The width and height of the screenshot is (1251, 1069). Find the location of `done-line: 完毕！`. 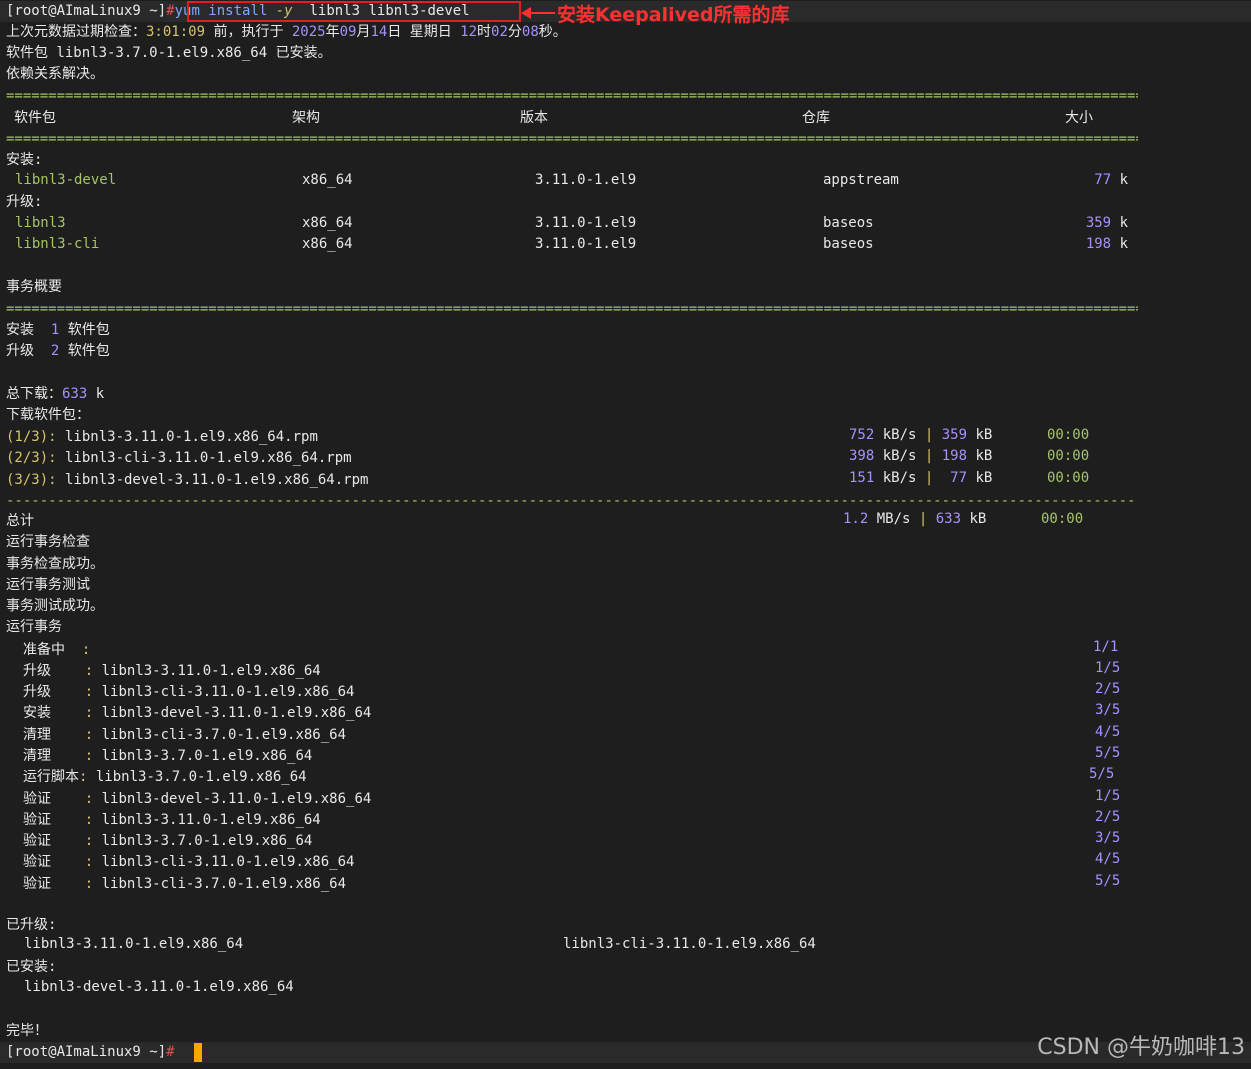

done-line: 完毕！ is located at coordinates (27, 1031).